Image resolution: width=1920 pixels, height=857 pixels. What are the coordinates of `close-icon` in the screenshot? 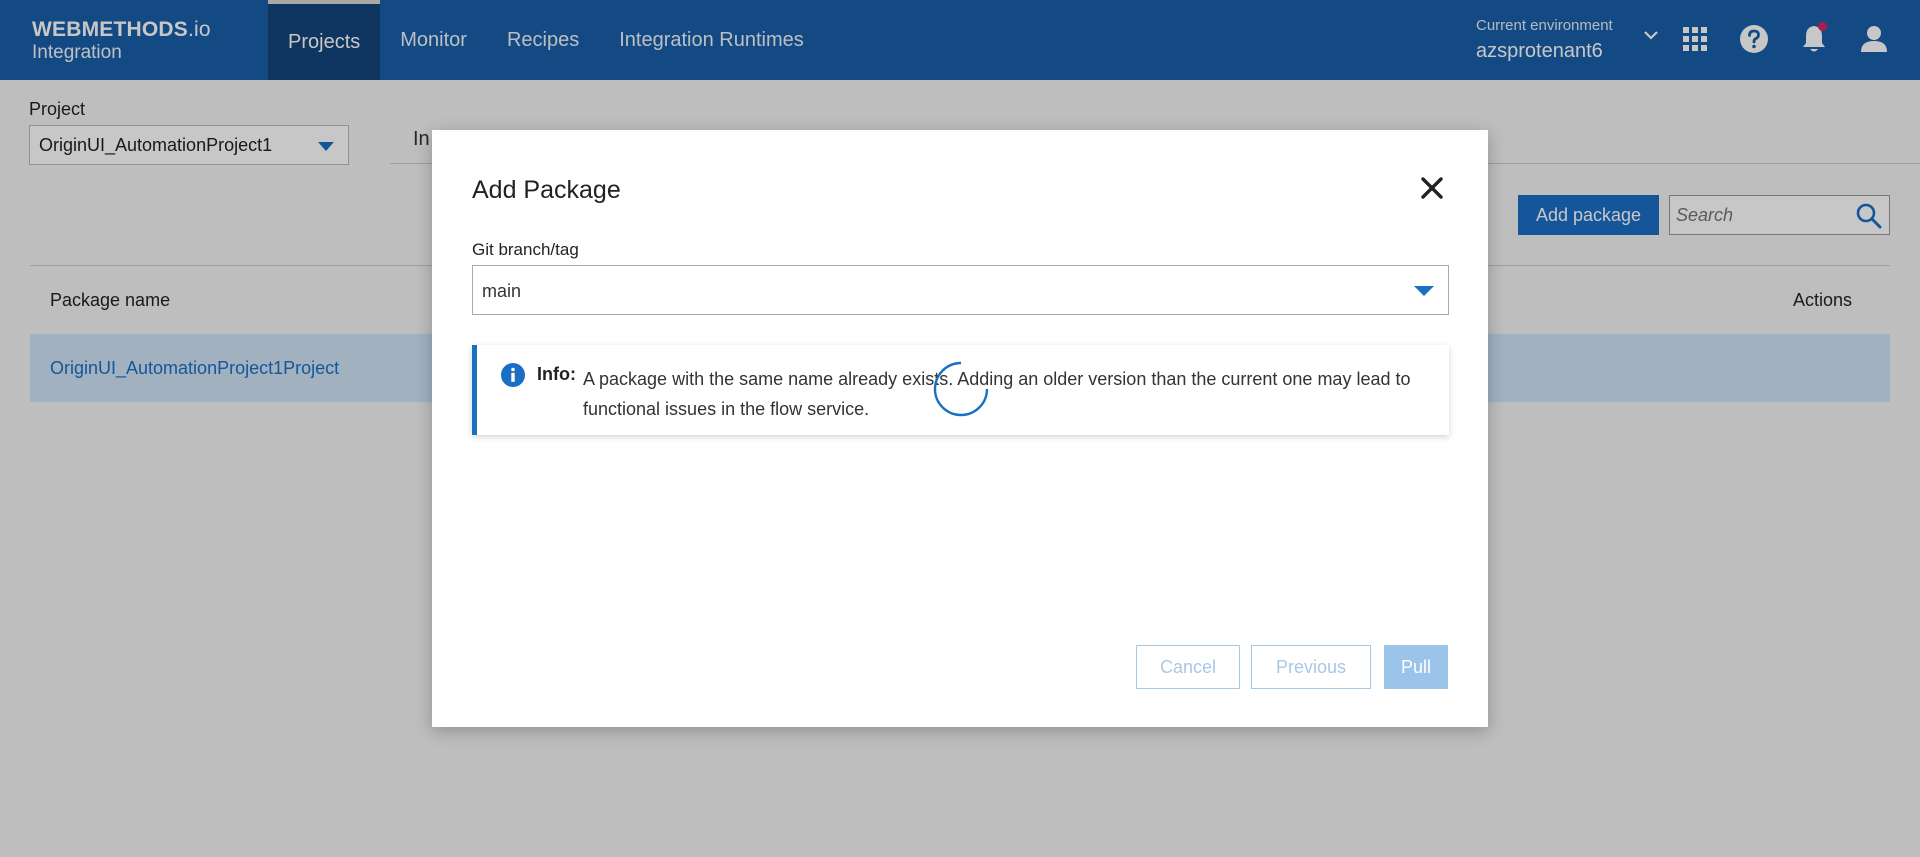 It's located at (1432, 188).